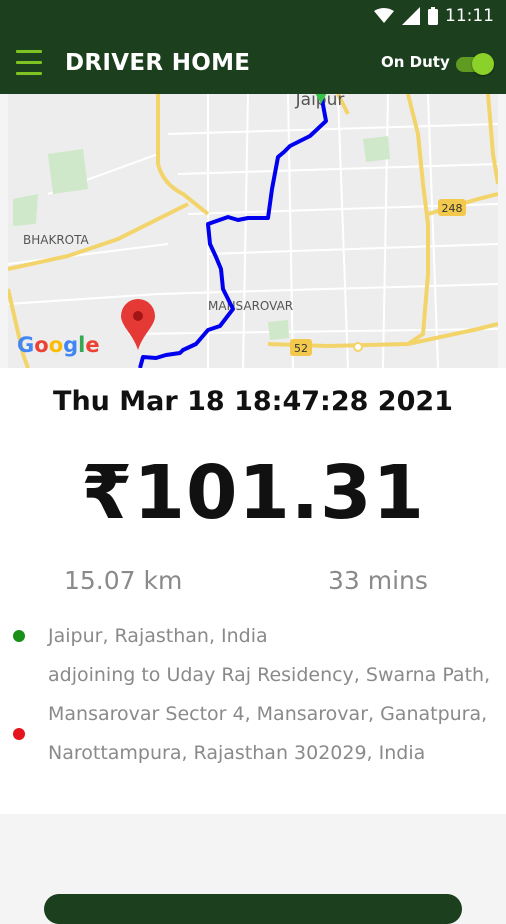 Image resolution: width=506 pixels, height=924 pixels. Describe the element at coordinates (433, 16) in the screenshot. I see `battery-icon` at that location.